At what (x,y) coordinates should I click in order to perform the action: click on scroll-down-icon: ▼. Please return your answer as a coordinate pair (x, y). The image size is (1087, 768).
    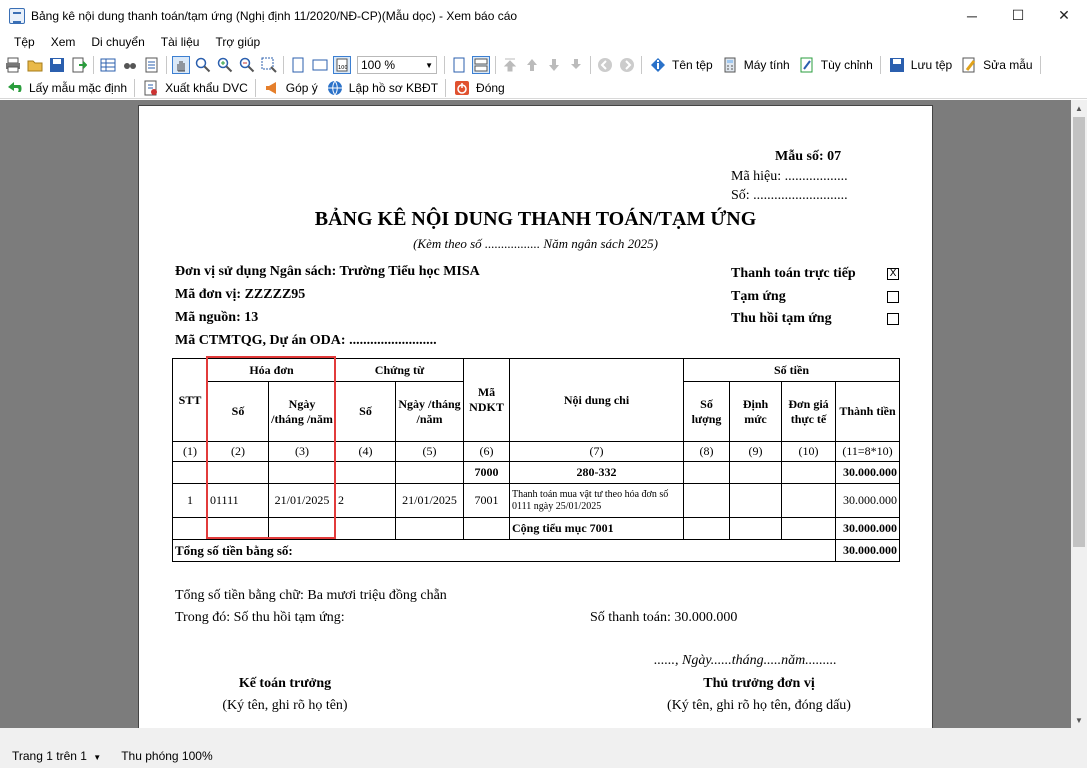
    Looking at the image, I should click on (1079, 720).